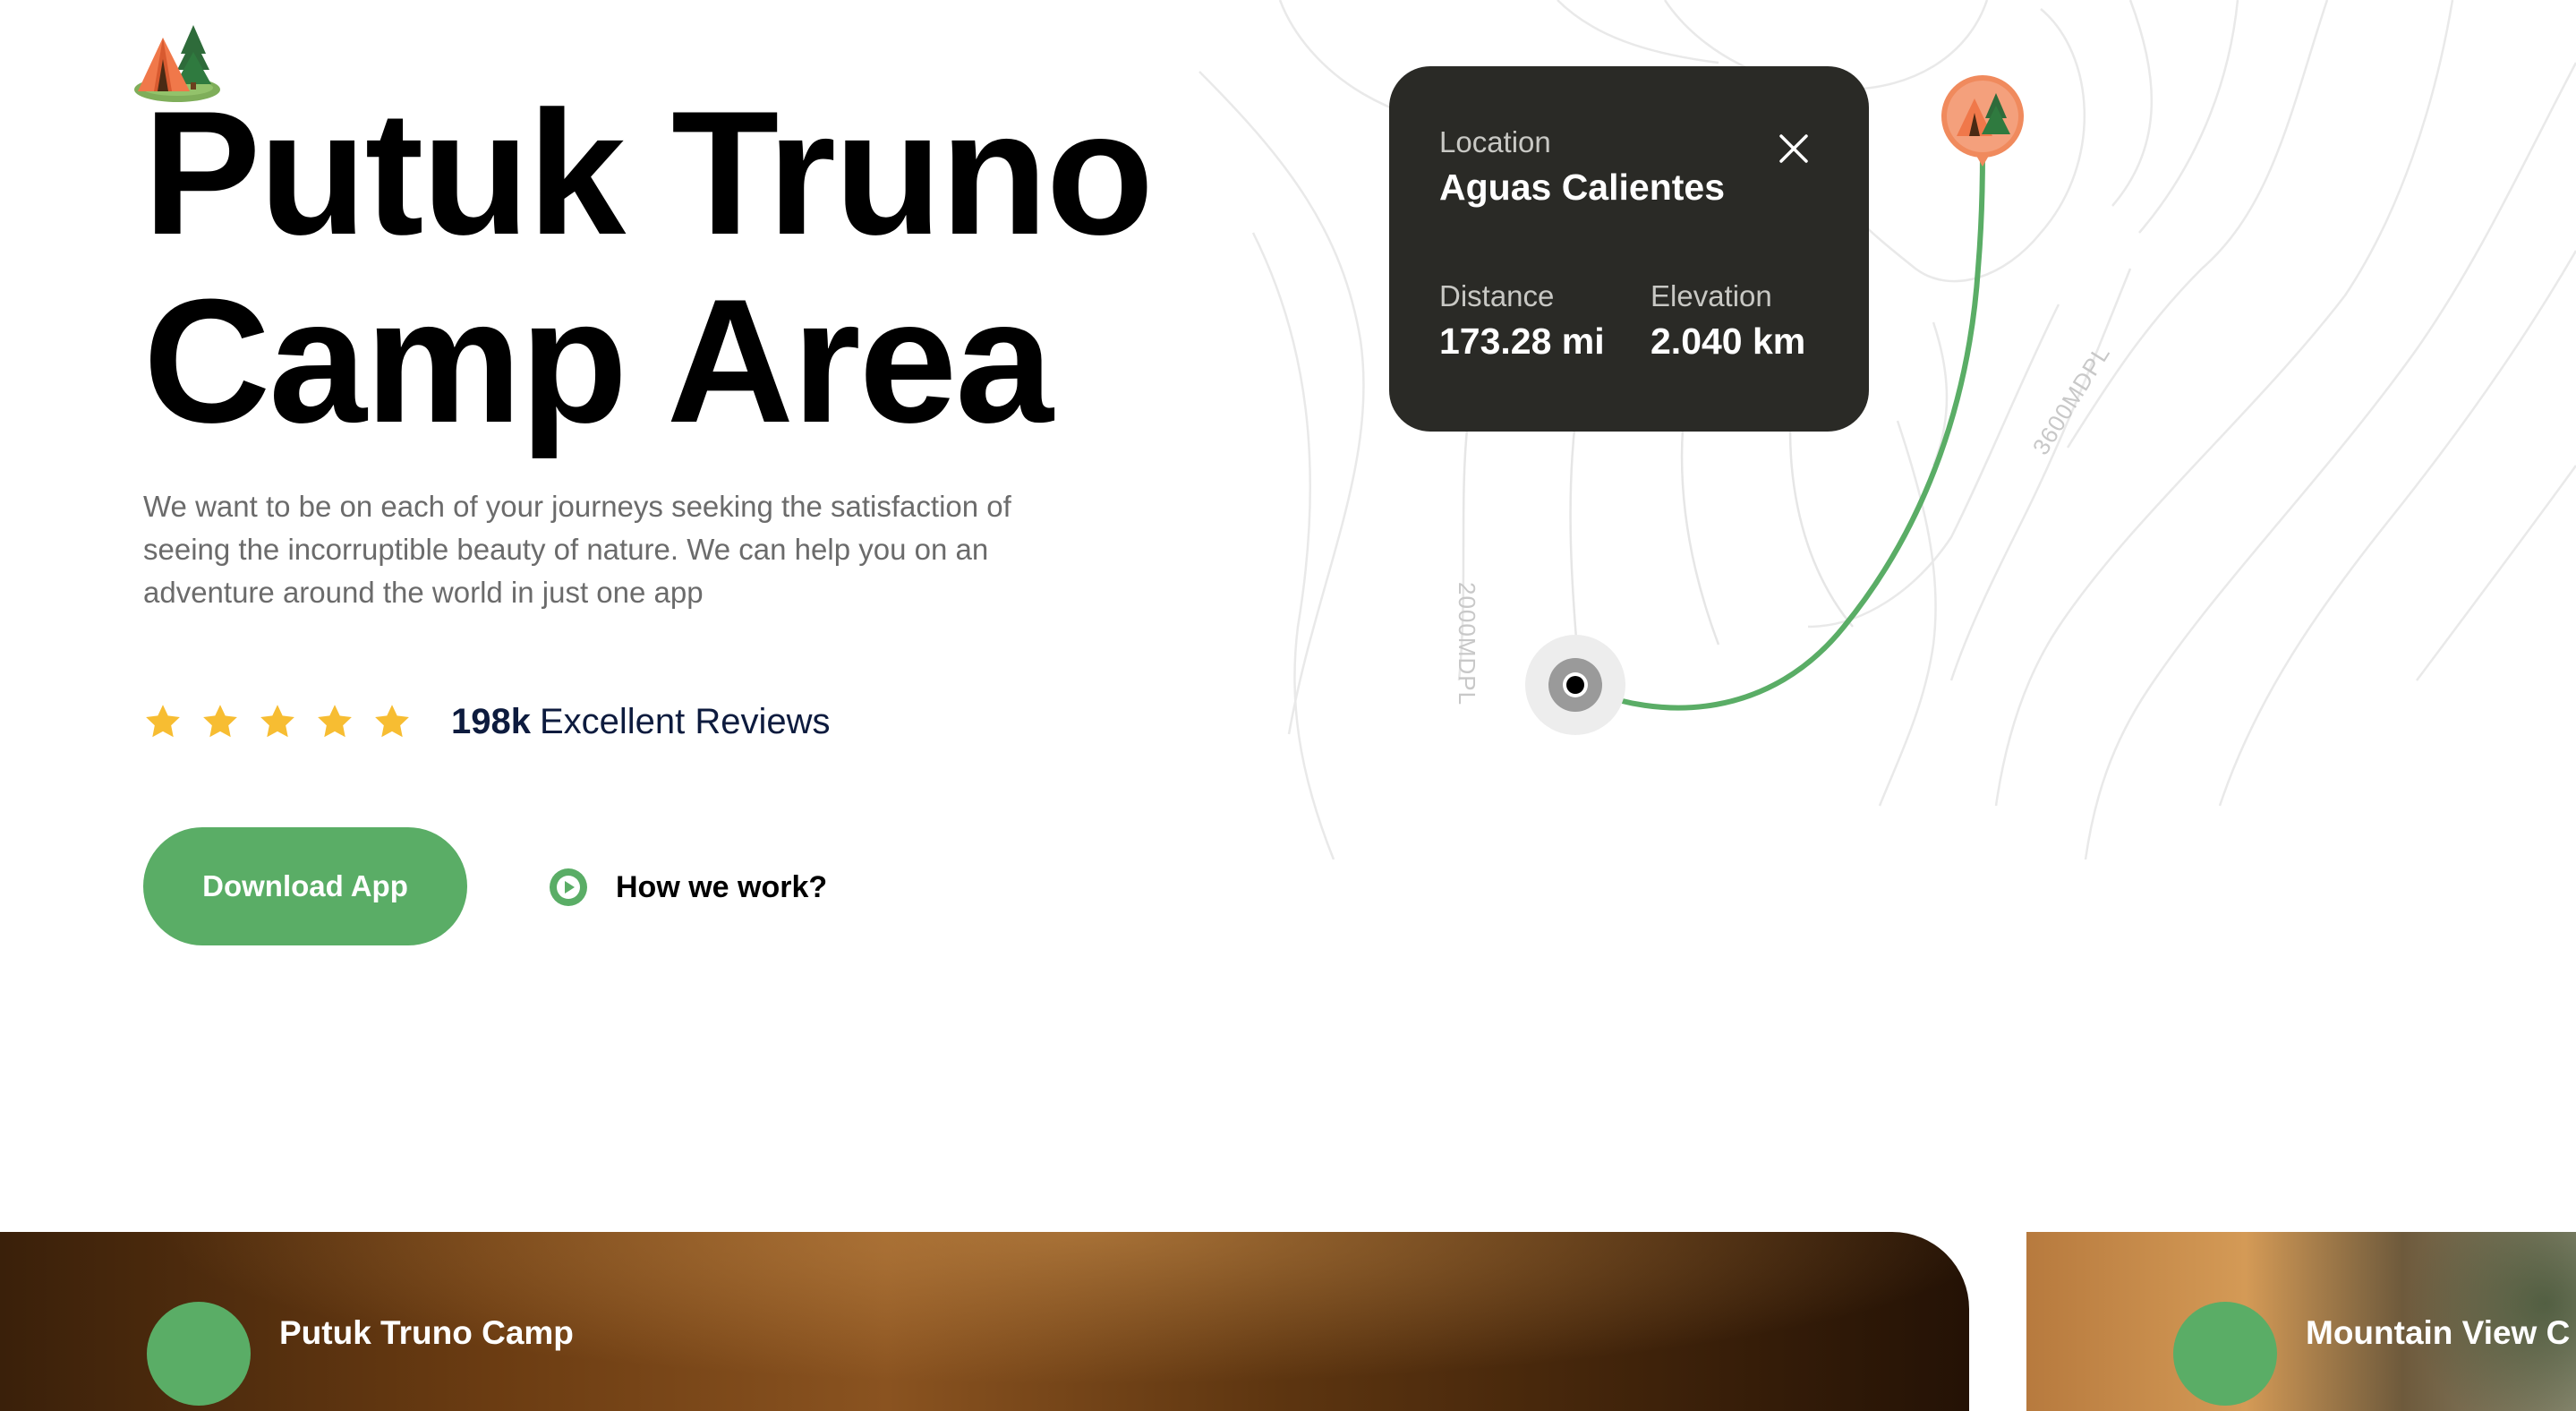  I want to click on play-circle-icon, so click(568, 887).